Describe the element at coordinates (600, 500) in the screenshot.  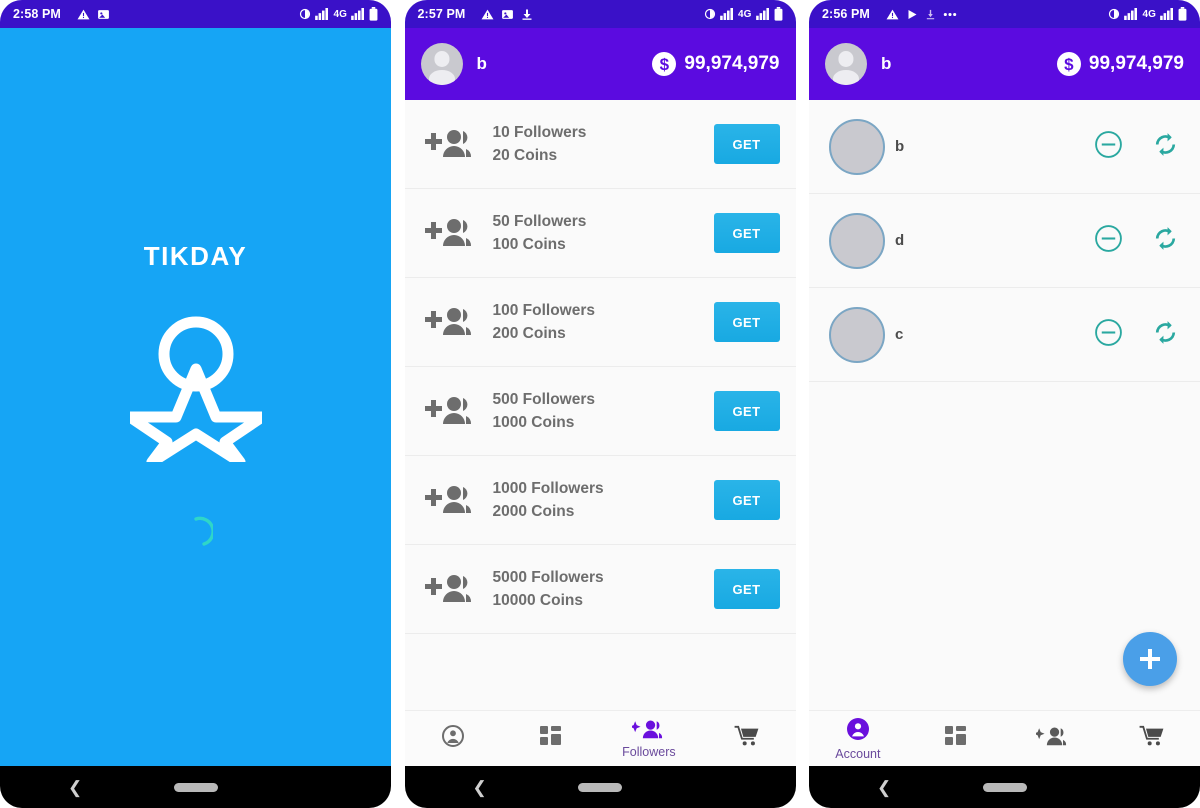
I see `list-item: 1000 Followers 2000 Coins GET` at that location.